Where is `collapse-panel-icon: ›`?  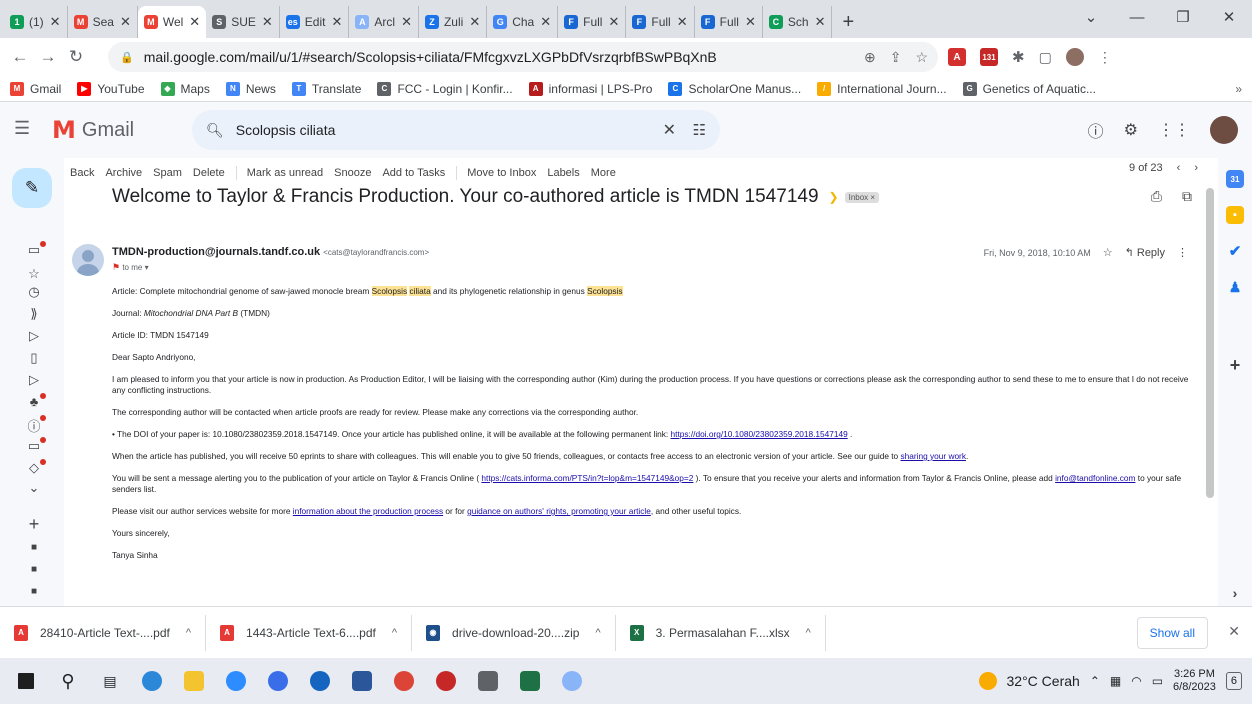 collapse-panel-icon: › is located at coordinates (1235, 593).